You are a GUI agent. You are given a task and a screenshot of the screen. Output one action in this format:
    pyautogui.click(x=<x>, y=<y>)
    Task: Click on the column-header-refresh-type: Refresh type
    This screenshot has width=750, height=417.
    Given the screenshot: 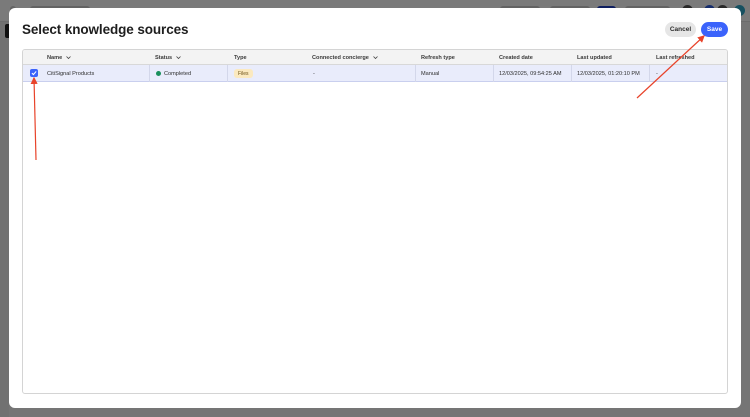 What is the action you would take?
    pyautogui.click(x=438, y=57)
    